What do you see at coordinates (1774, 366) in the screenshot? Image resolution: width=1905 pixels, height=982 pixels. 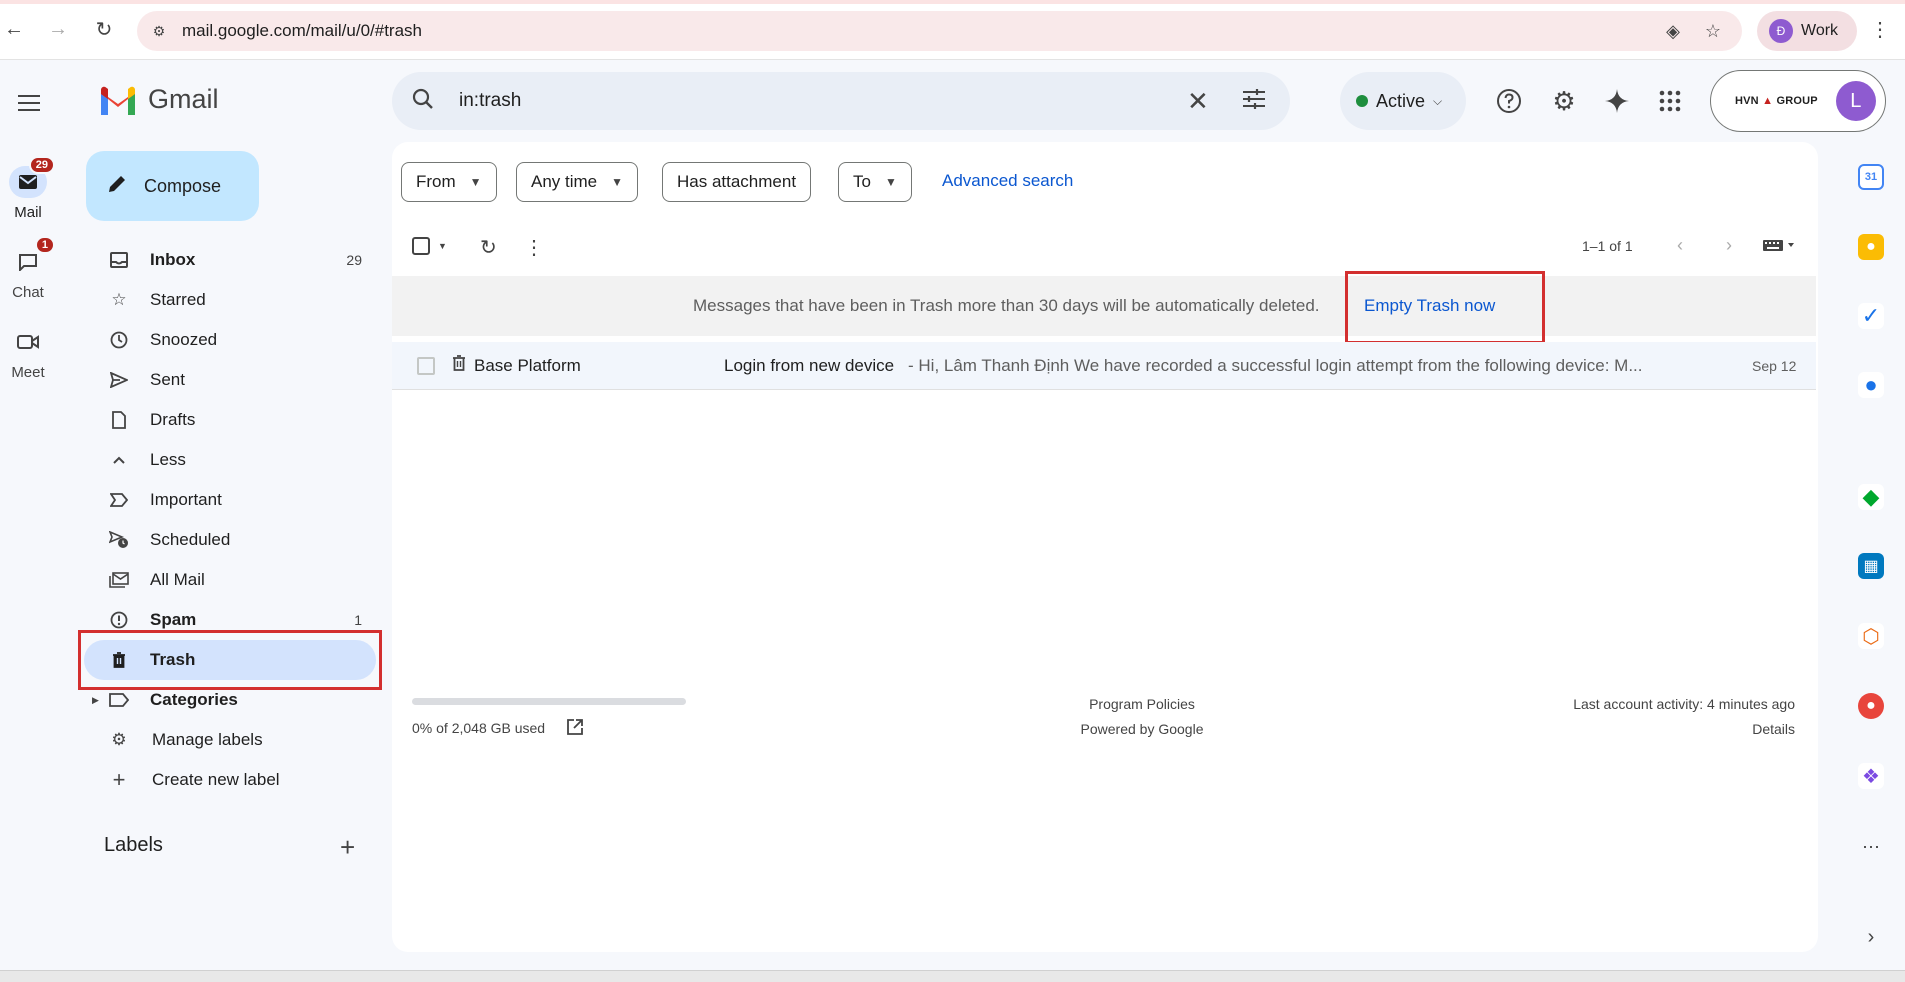 I see `email-date: Sep 12` at bounding box center [1774, 366].